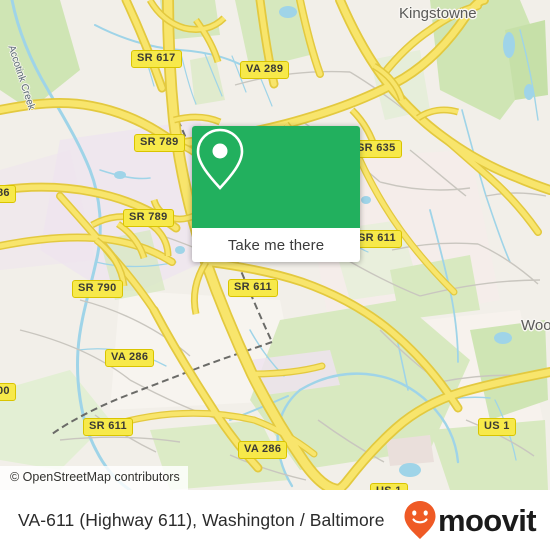  Describe the element at coordinates (148, 218) in the screenshot. I see `road-shield-sr-789-south: SR 789` at that location.